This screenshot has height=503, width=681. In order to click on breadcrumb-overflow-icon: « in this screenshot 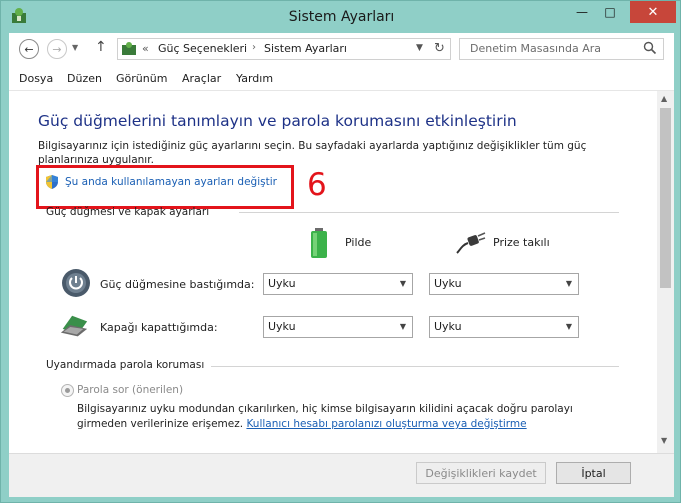, I will do `click(145, 48)`.